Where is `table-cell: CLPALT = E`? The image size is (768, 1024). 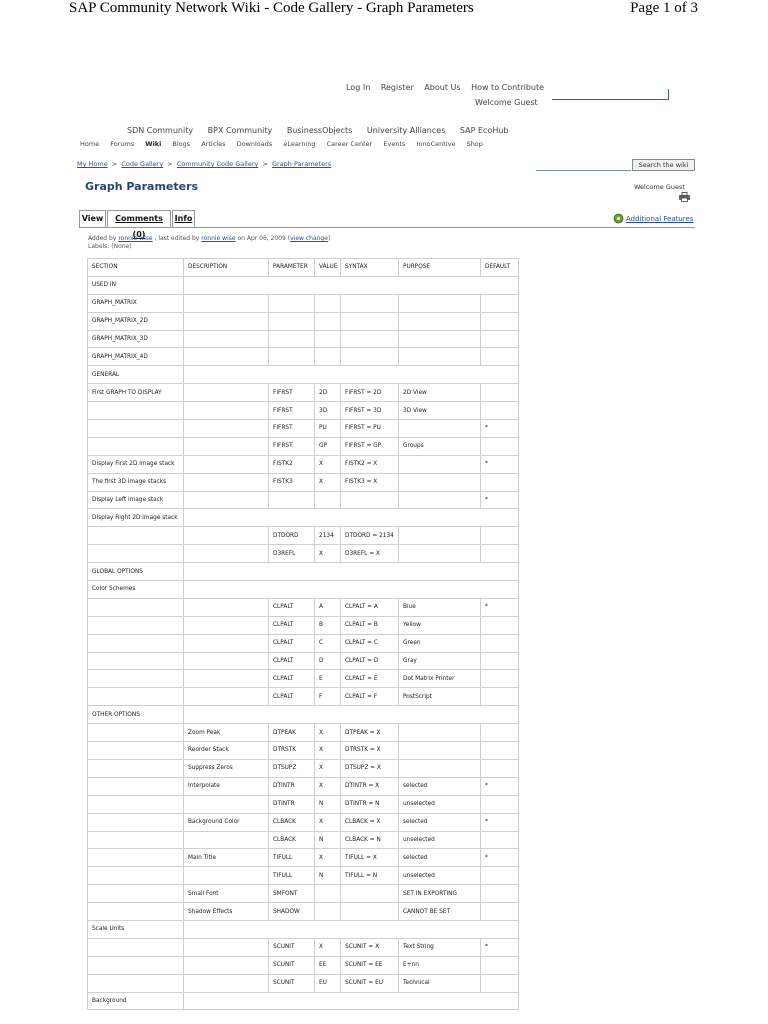 table-cell: CLPALT = E is located at coordinates (369, 679).